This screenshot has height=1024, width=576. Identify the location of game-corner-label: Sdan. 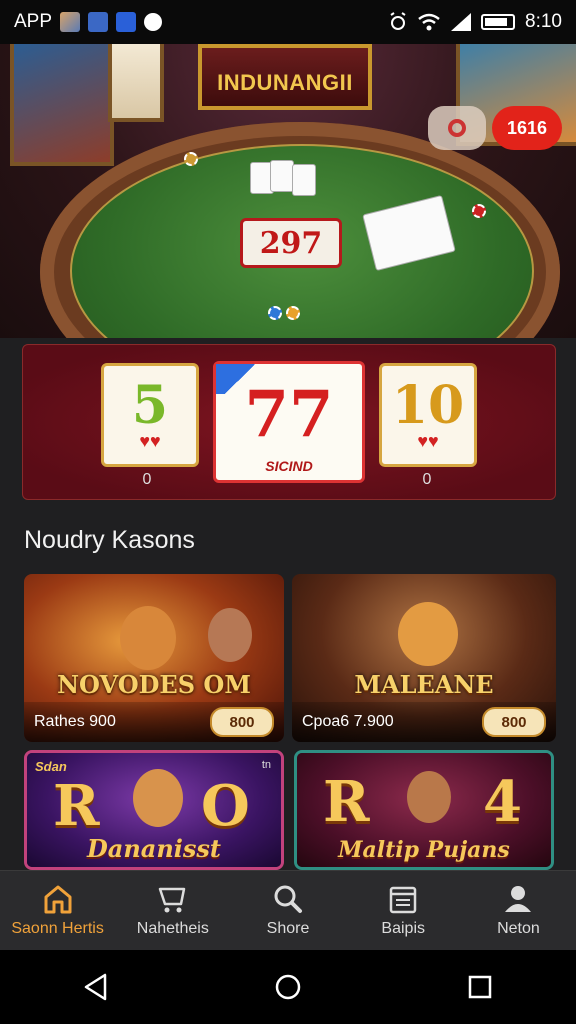
(51, 766).